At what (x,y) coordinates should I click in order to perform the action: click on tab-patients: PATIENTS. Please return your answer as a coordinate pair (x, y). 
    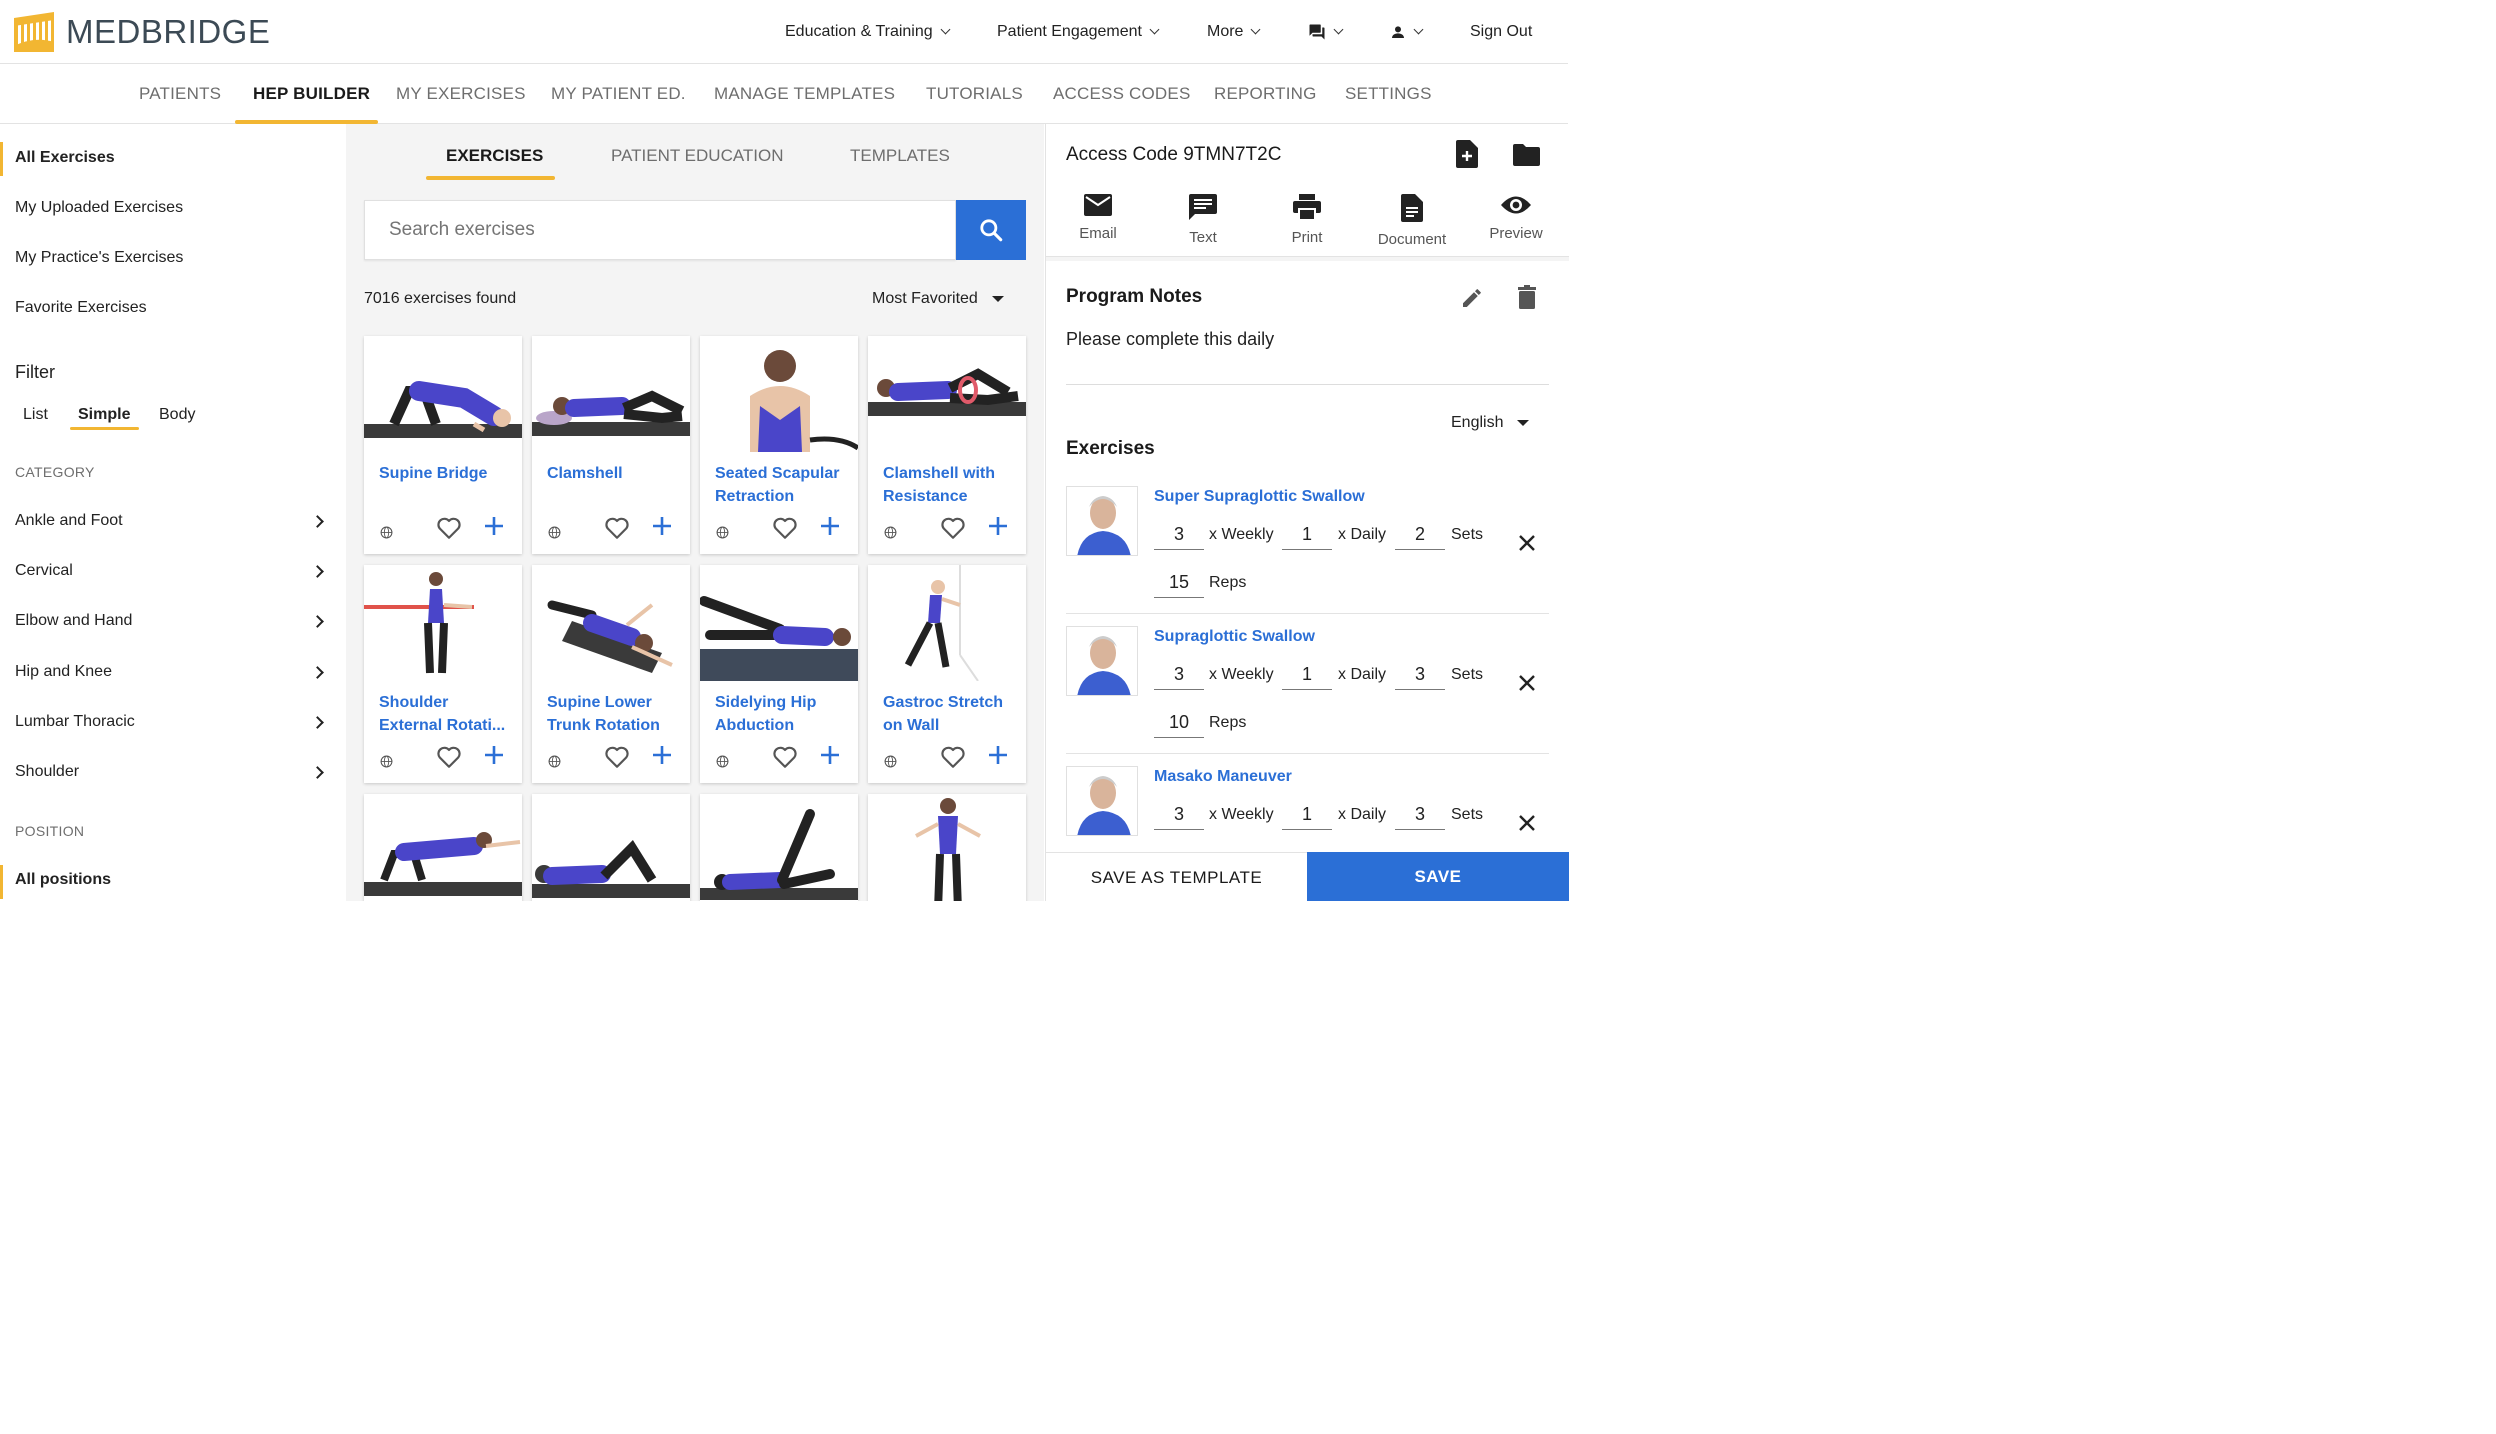
    Looking at the image, I should click on (180, 94).